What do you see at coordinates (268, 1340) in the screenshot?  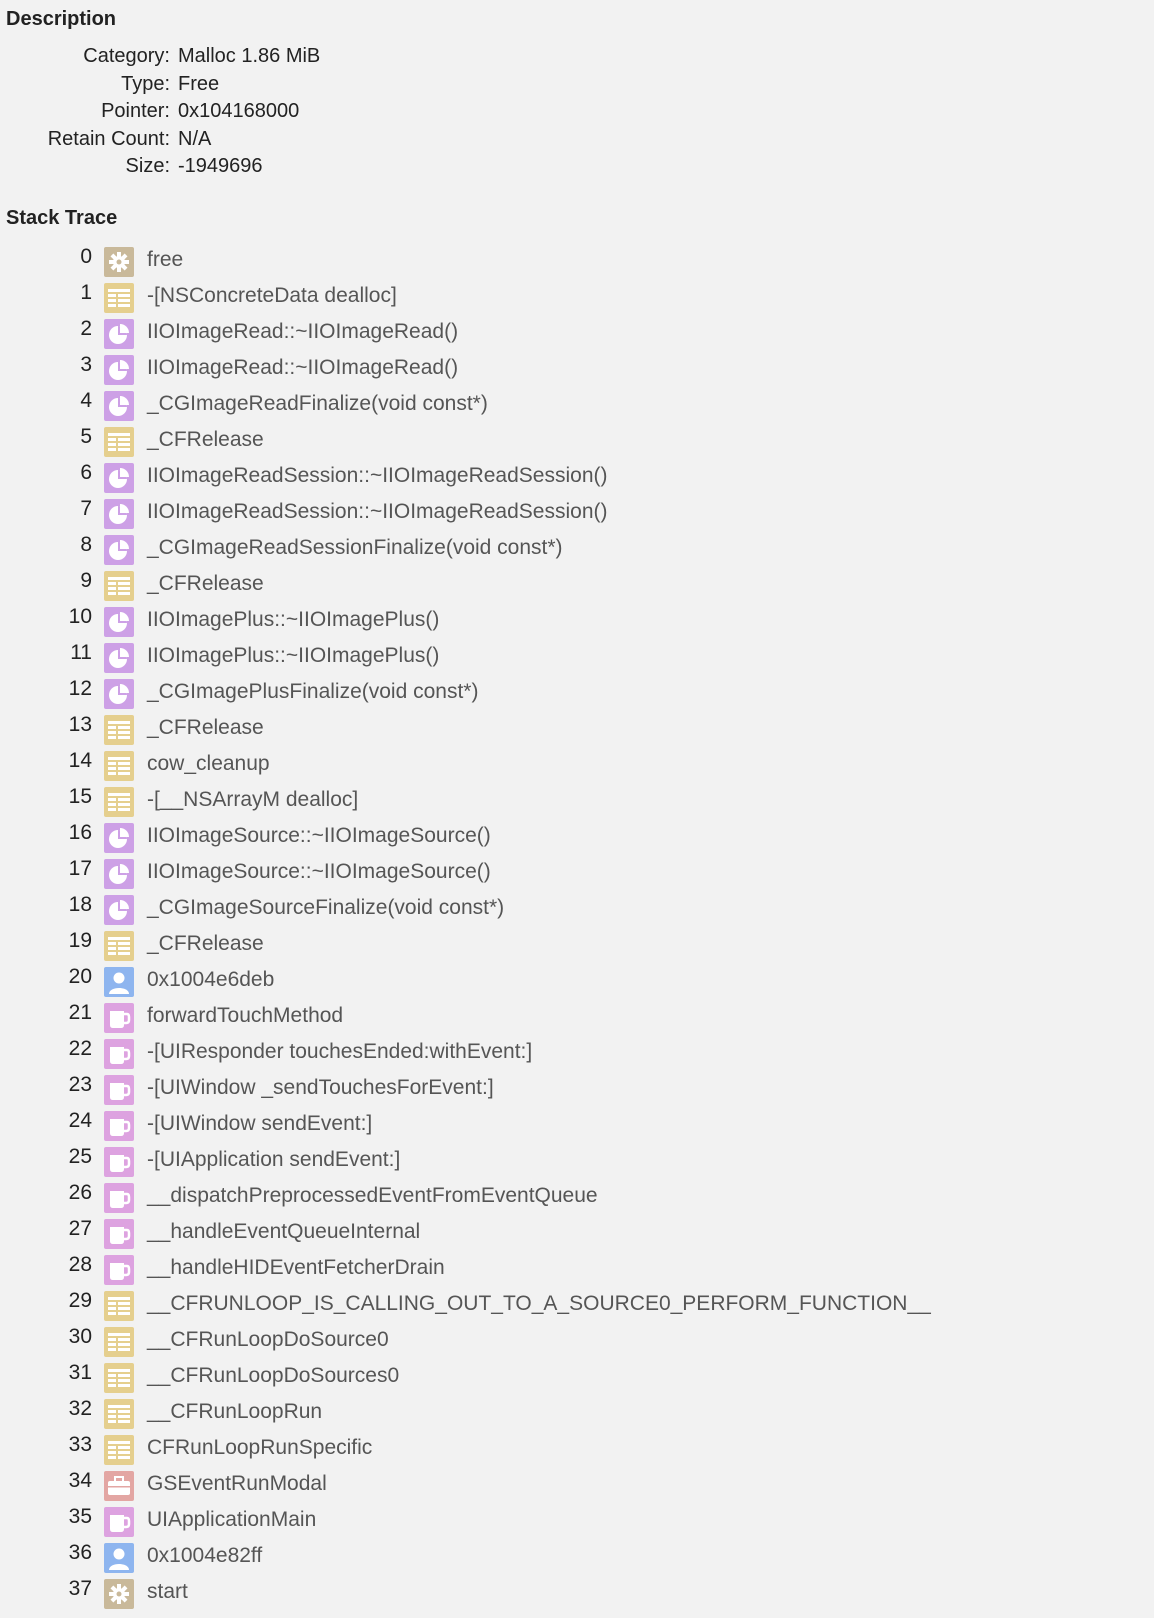 I see `frame-symbol: __CFRunLoopDoSource0` at bounding box center [268, 1340].